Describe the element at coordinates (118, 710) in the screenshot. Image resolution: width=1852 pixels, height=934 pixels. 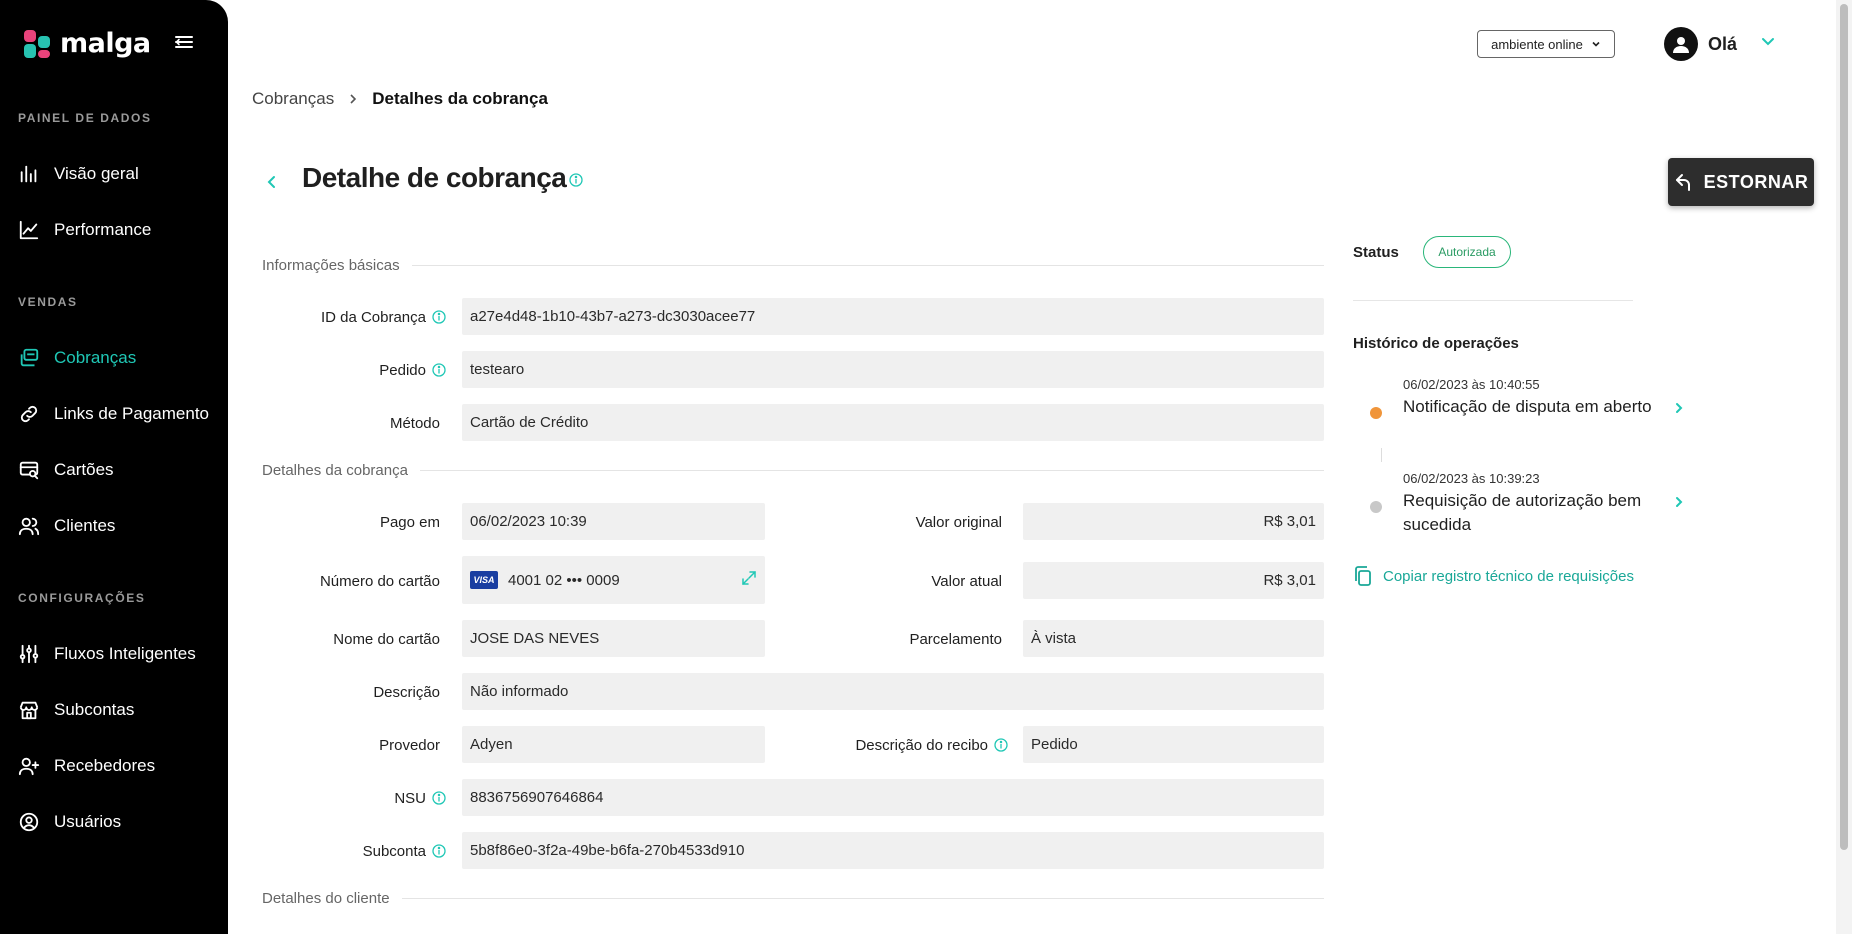
I see `sidebar-item-subcontas: Subcontas` at that location.